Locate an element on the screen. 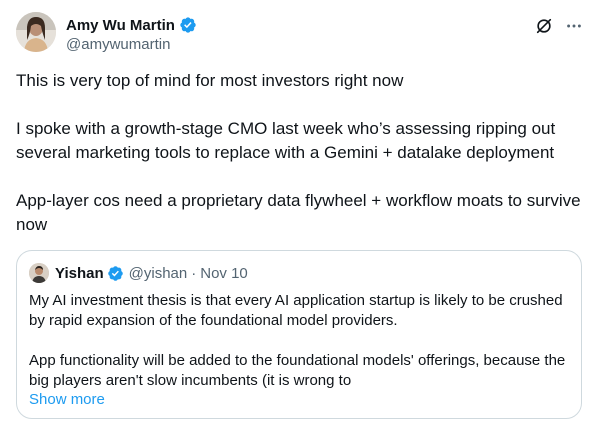 This screenshot has height=428, width=598. author-info: Amy Wu Martin @amywumartin is located at coordinates (131, 34).